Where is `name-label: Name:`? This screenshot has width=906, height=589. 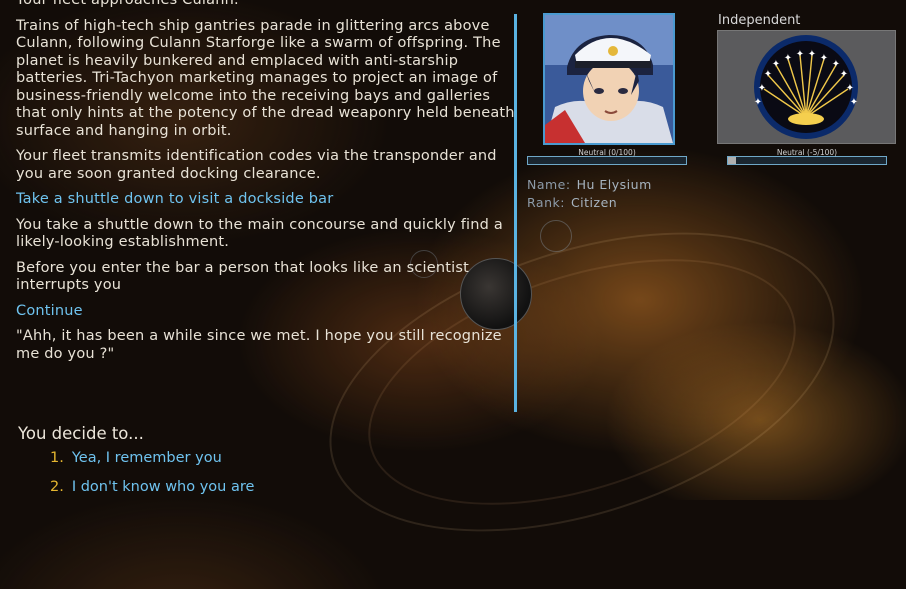
name-label: Name: is located at coordinates (549, 184).